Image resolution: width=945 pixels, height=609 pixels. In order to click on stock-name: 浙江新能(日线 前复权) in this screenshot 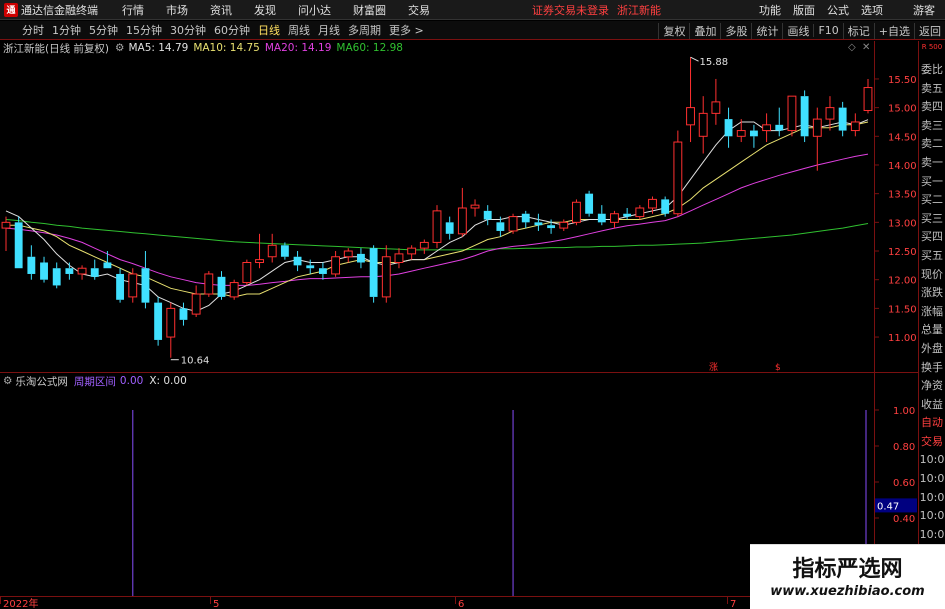, I will do `click(56, 48)`.